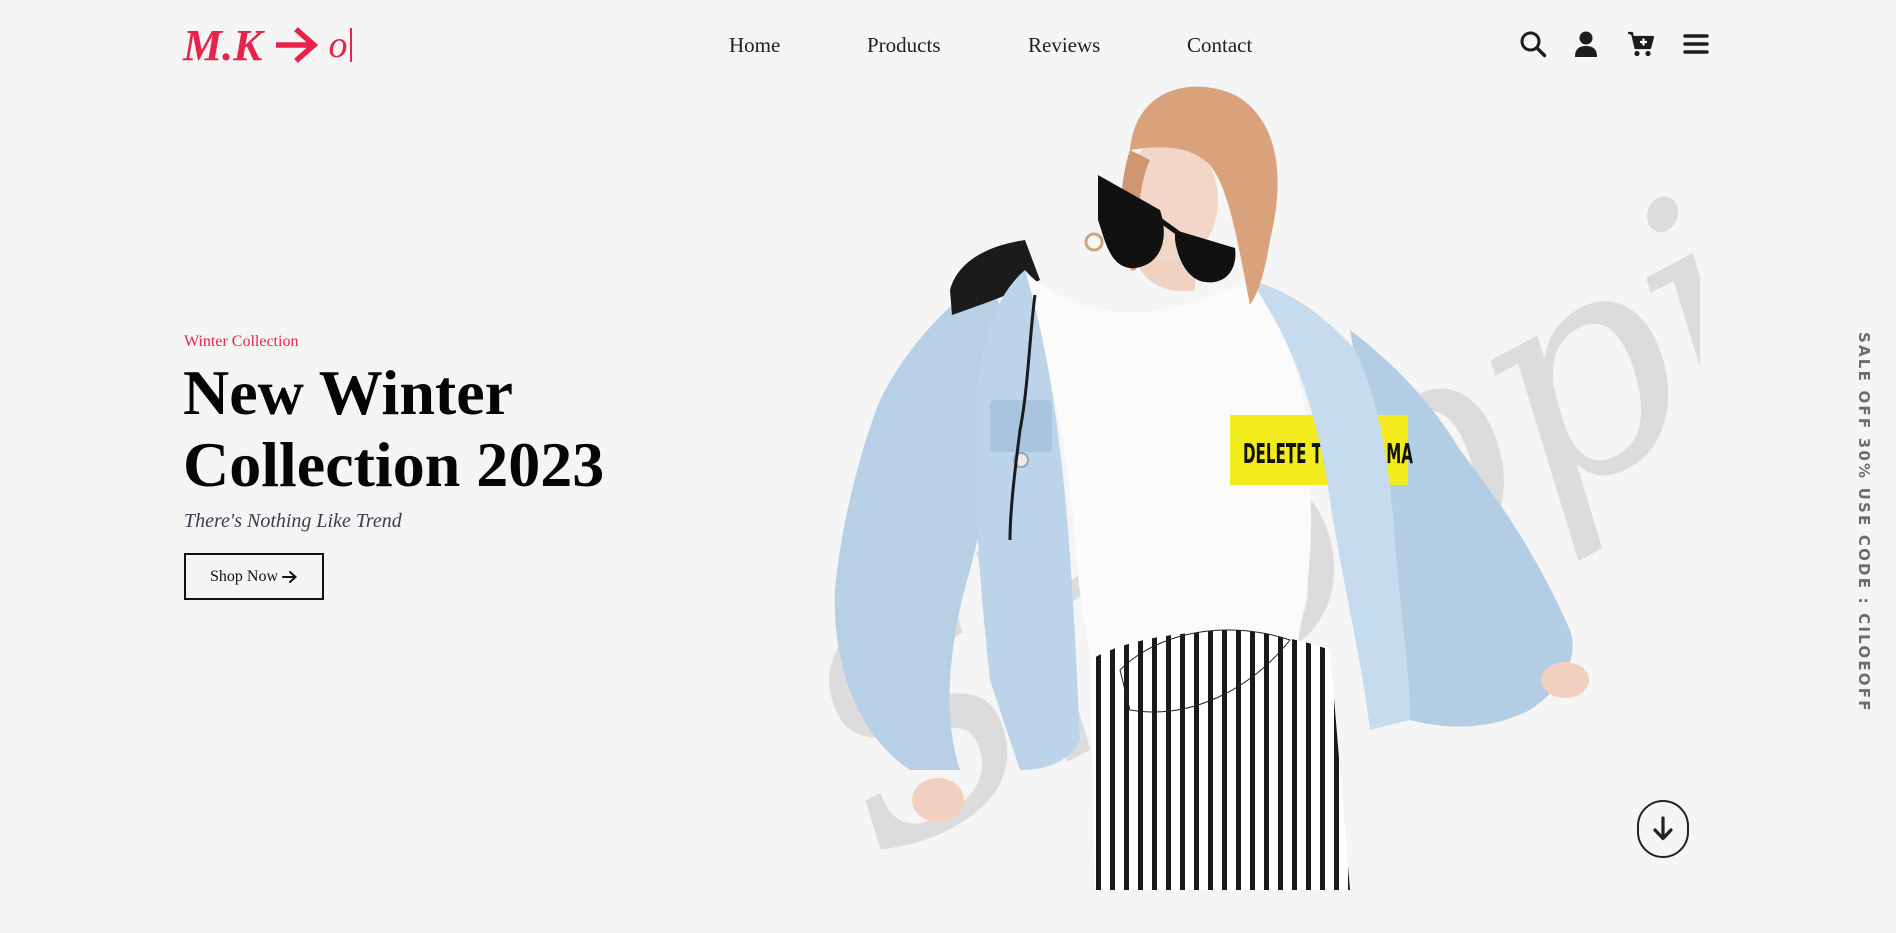 The image size is (1896, 933). Describe the element at coordinates (243, 576) in the screenshot. I see `shop-now-label: Shop Now` at that location.